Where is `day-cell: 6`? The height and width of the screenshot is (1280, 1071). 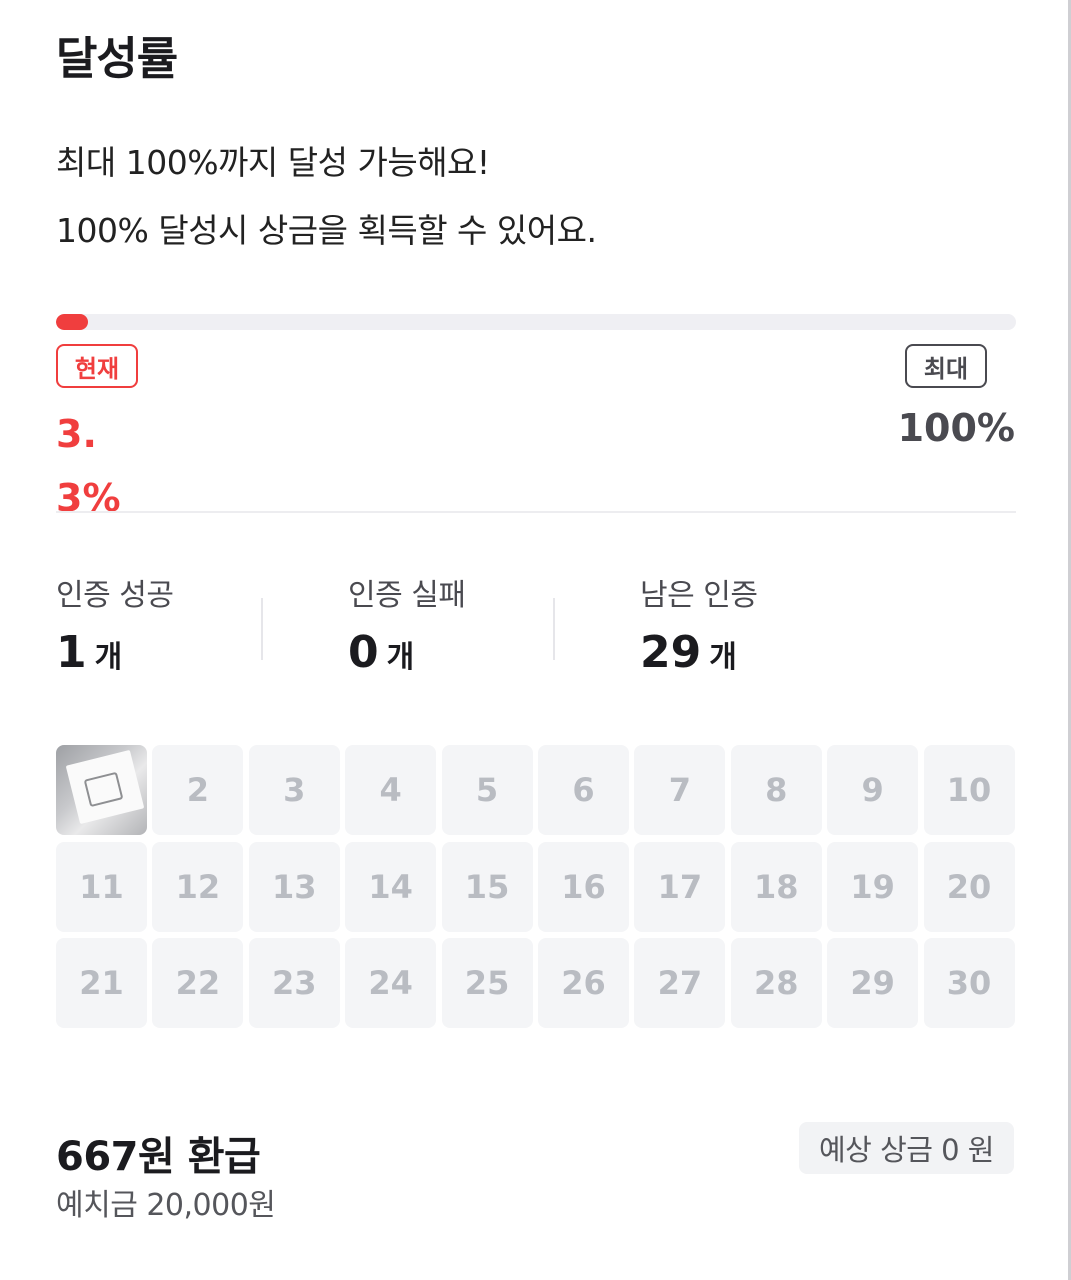
day-cell: 6 is located at coordinates (583, 790).